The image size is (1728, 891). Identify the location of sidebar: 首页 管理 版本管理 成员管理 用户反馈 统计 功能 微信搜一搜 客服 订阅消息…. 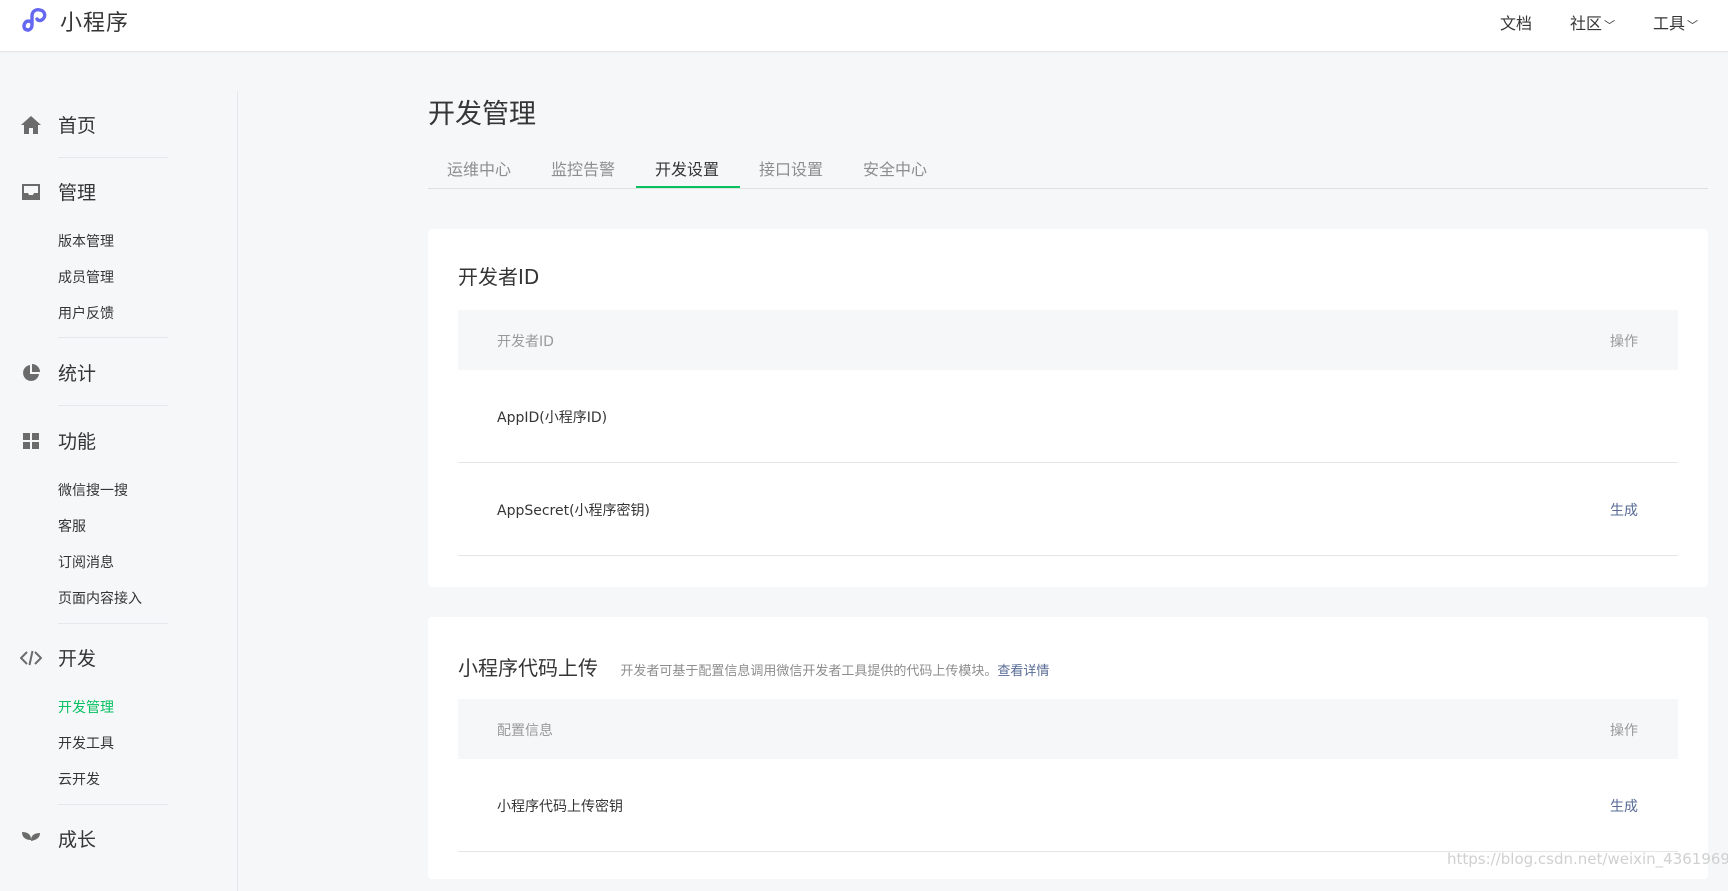
(119, 471).